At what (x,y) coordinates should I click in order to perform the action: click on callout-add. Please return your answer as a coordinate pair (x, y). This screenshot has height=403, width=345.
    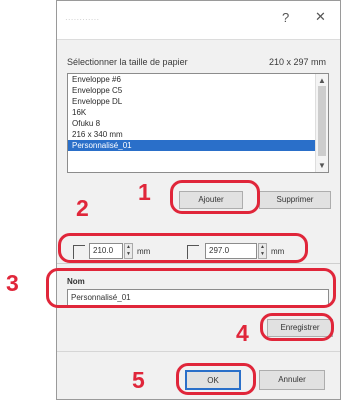
    Looking at the image, I should click on (215, 197).